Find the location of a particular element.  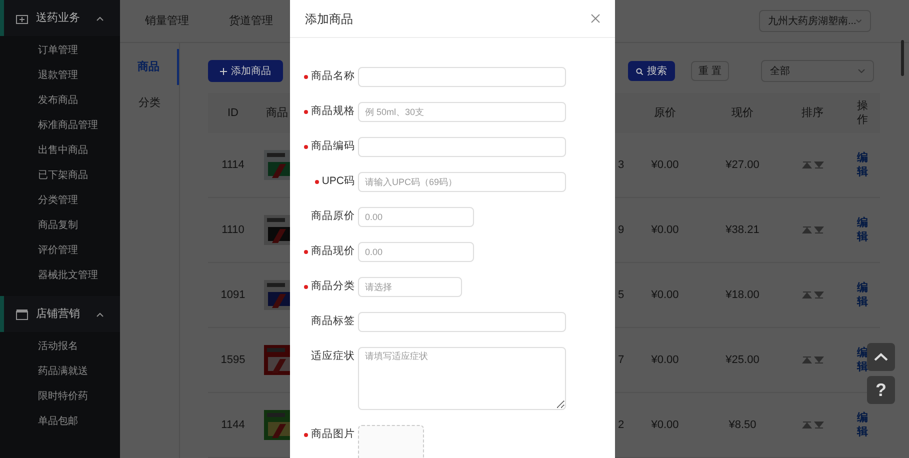

sidebar-item: 退款管理 is located at coordinates (60, 75).